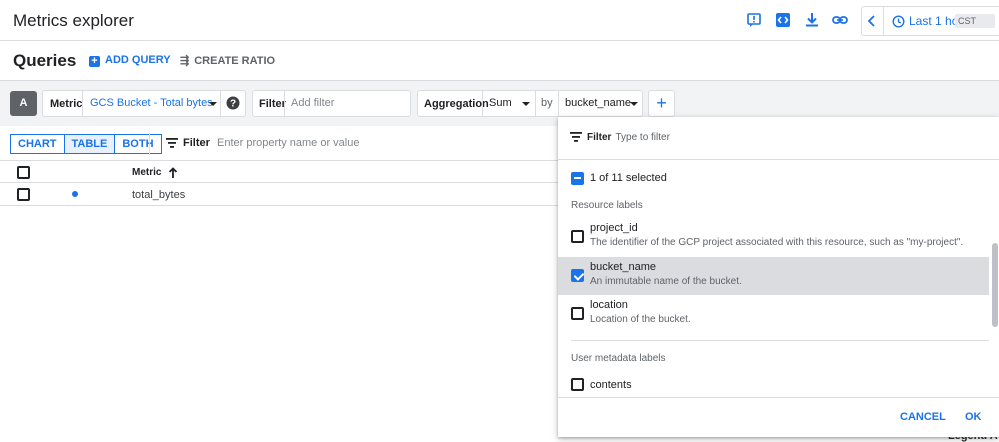  Describe the element at coordinates (23, 172) in the screenshot. I see `select-all-checkbox` at that location.